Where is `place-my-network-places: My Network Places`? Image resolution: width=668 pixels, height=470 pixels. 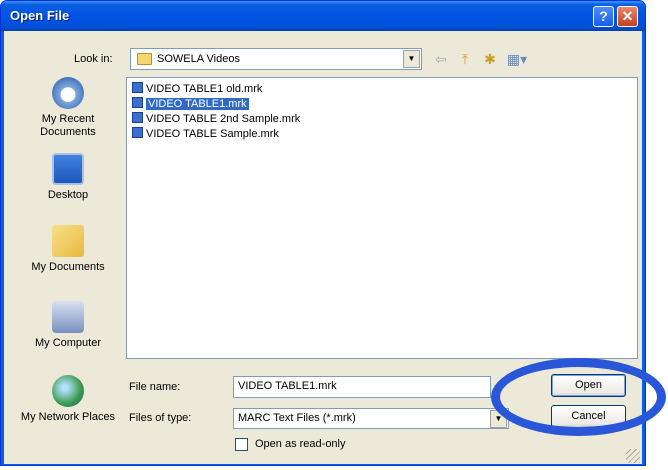
place-my-network-places: My Network Places is located at coordinates (68, 399).